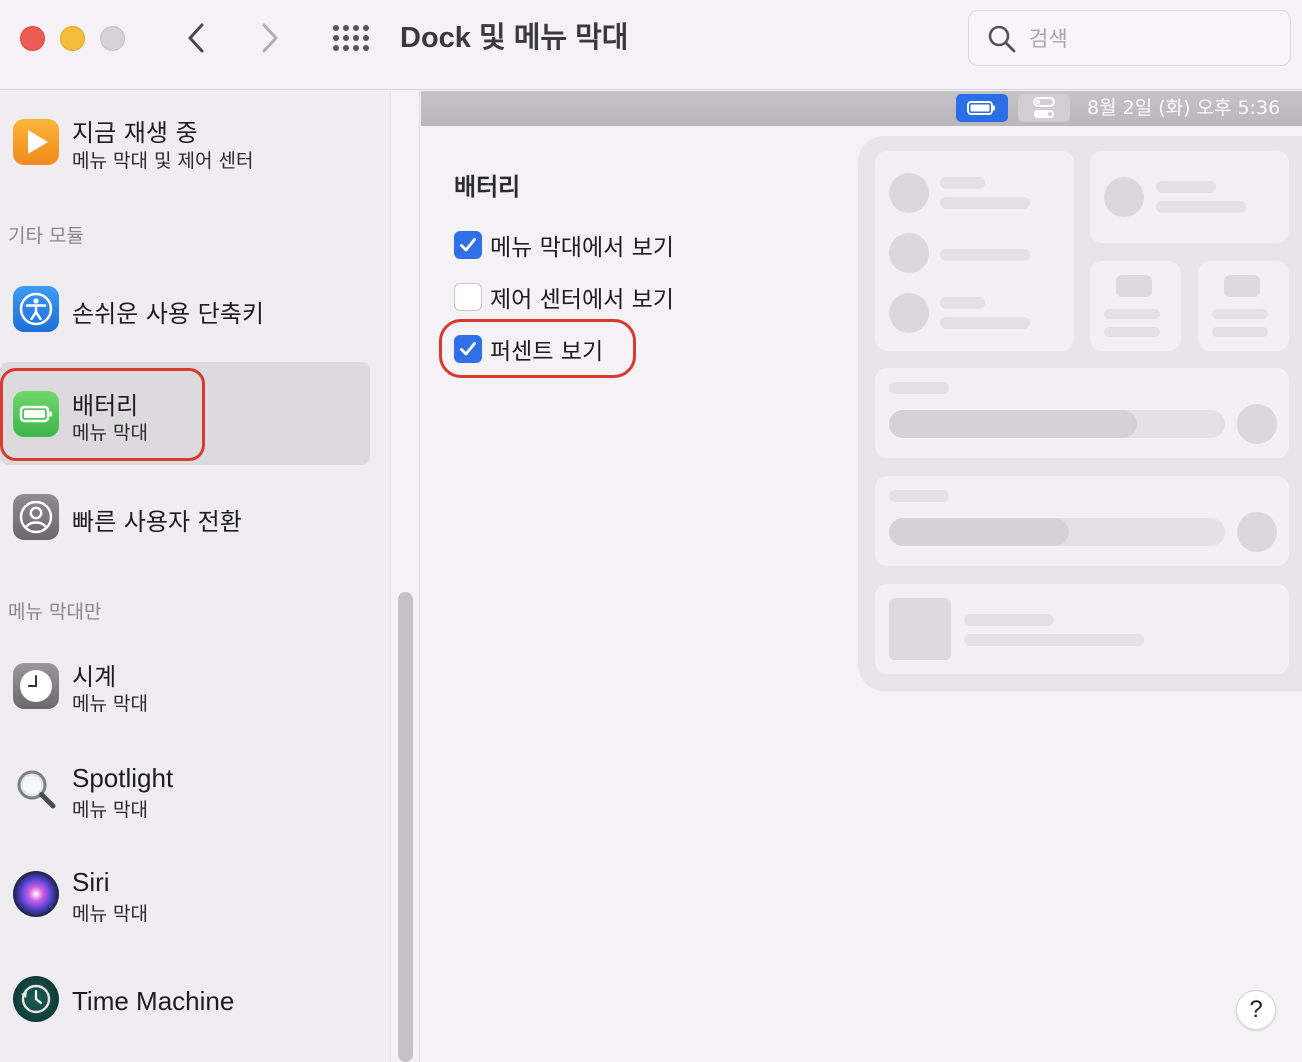 This screenshot has height=1062, width=1302. What do you see at coordinates (36, 142) in the screenshot?
I see `play-icon` at bounding box center [36, 142].